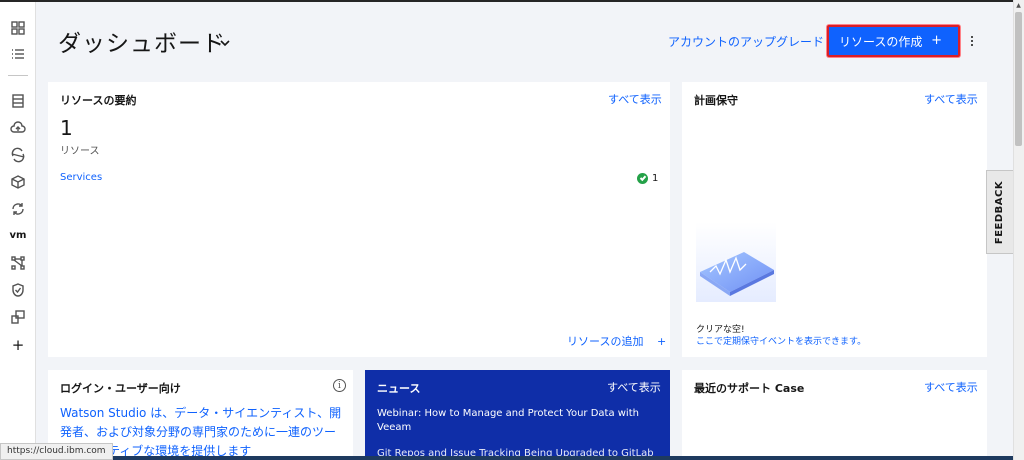 This screenshot has width=1024, height=460. I want to click on documents-icon, so click(18, 101).